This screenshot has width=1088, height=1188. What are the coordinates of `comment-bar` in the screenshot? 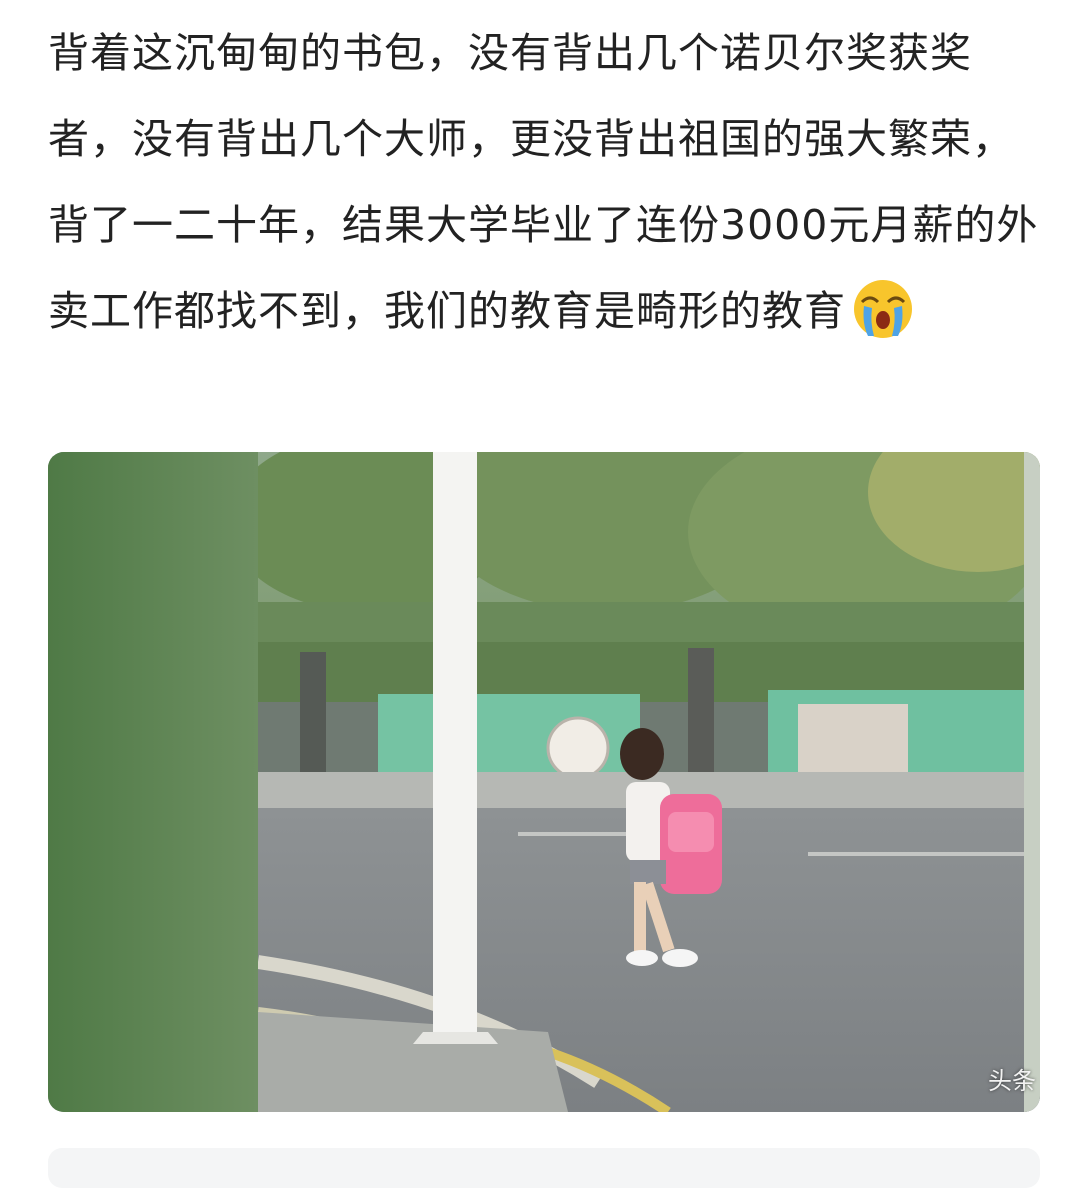 It's located at (544, 1168).